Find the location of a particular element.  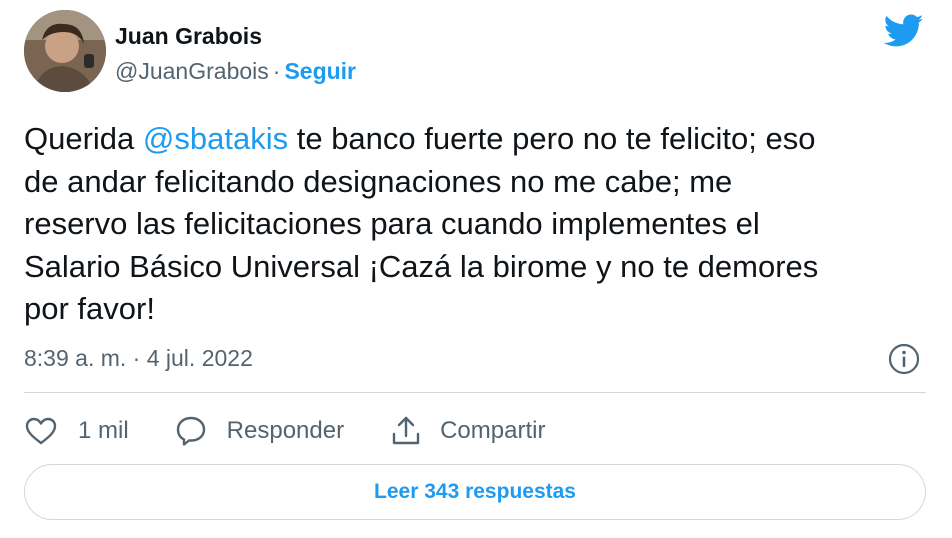

share-icon is located at coordinates (406, 430).